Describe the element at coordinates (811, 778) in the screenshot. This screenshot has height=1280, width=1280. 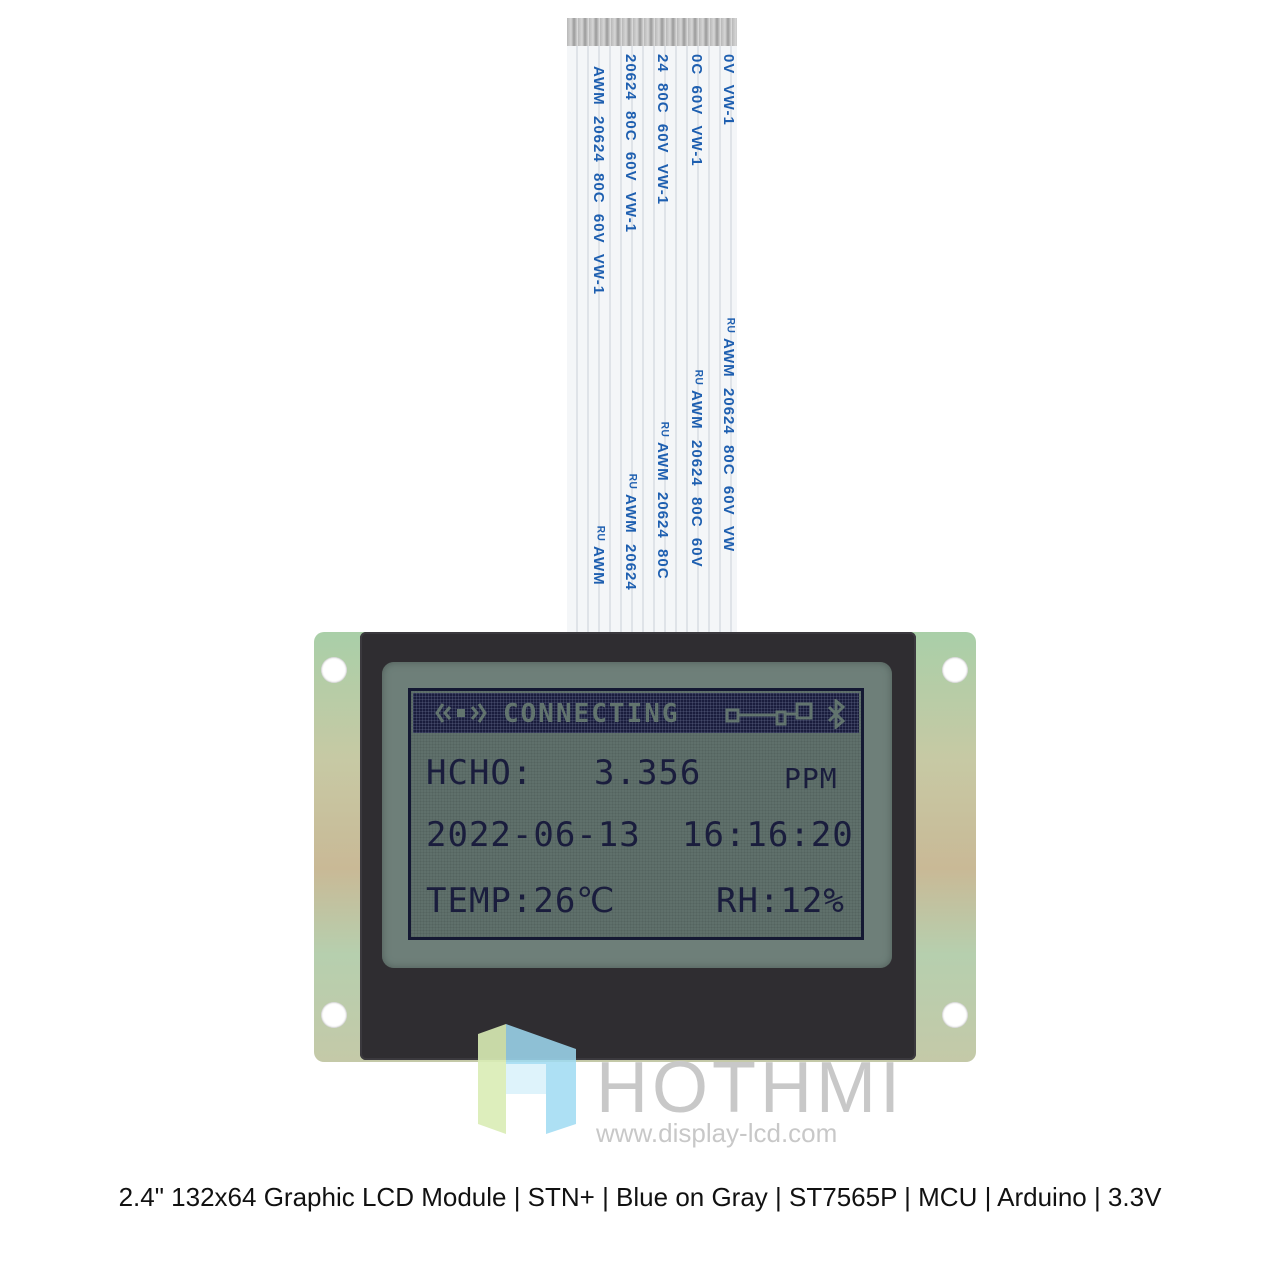
I see `hcho-unit: PPM` at that location.